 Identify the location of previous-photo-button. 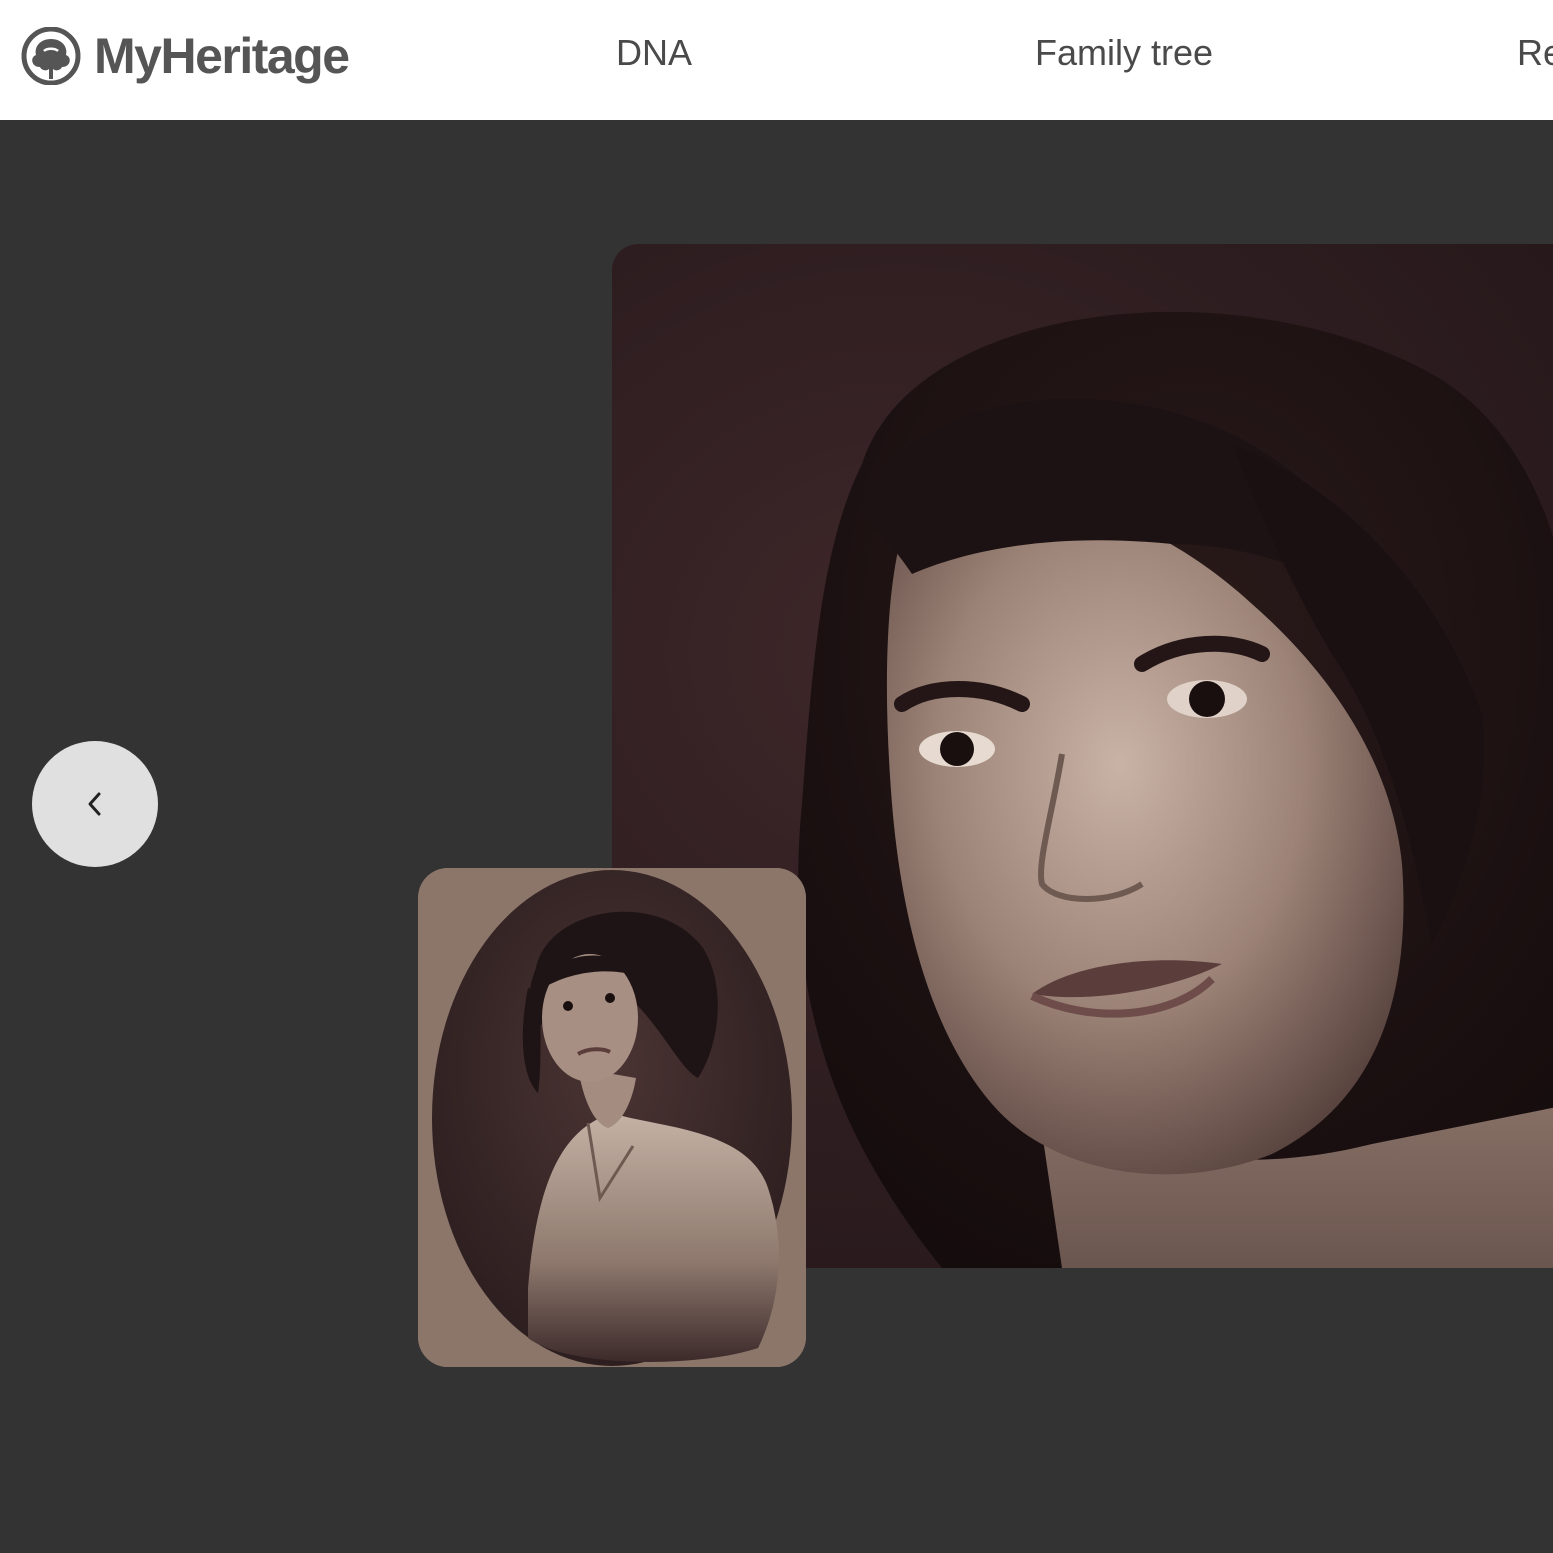
(95, 804).